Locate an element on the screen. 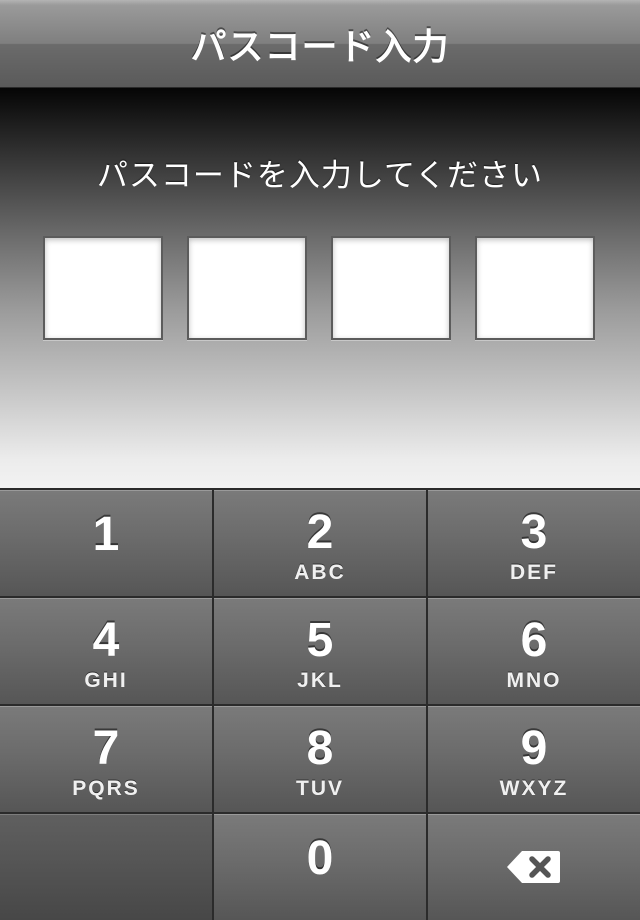  backspace-icon is located at coordinates (533, 867).